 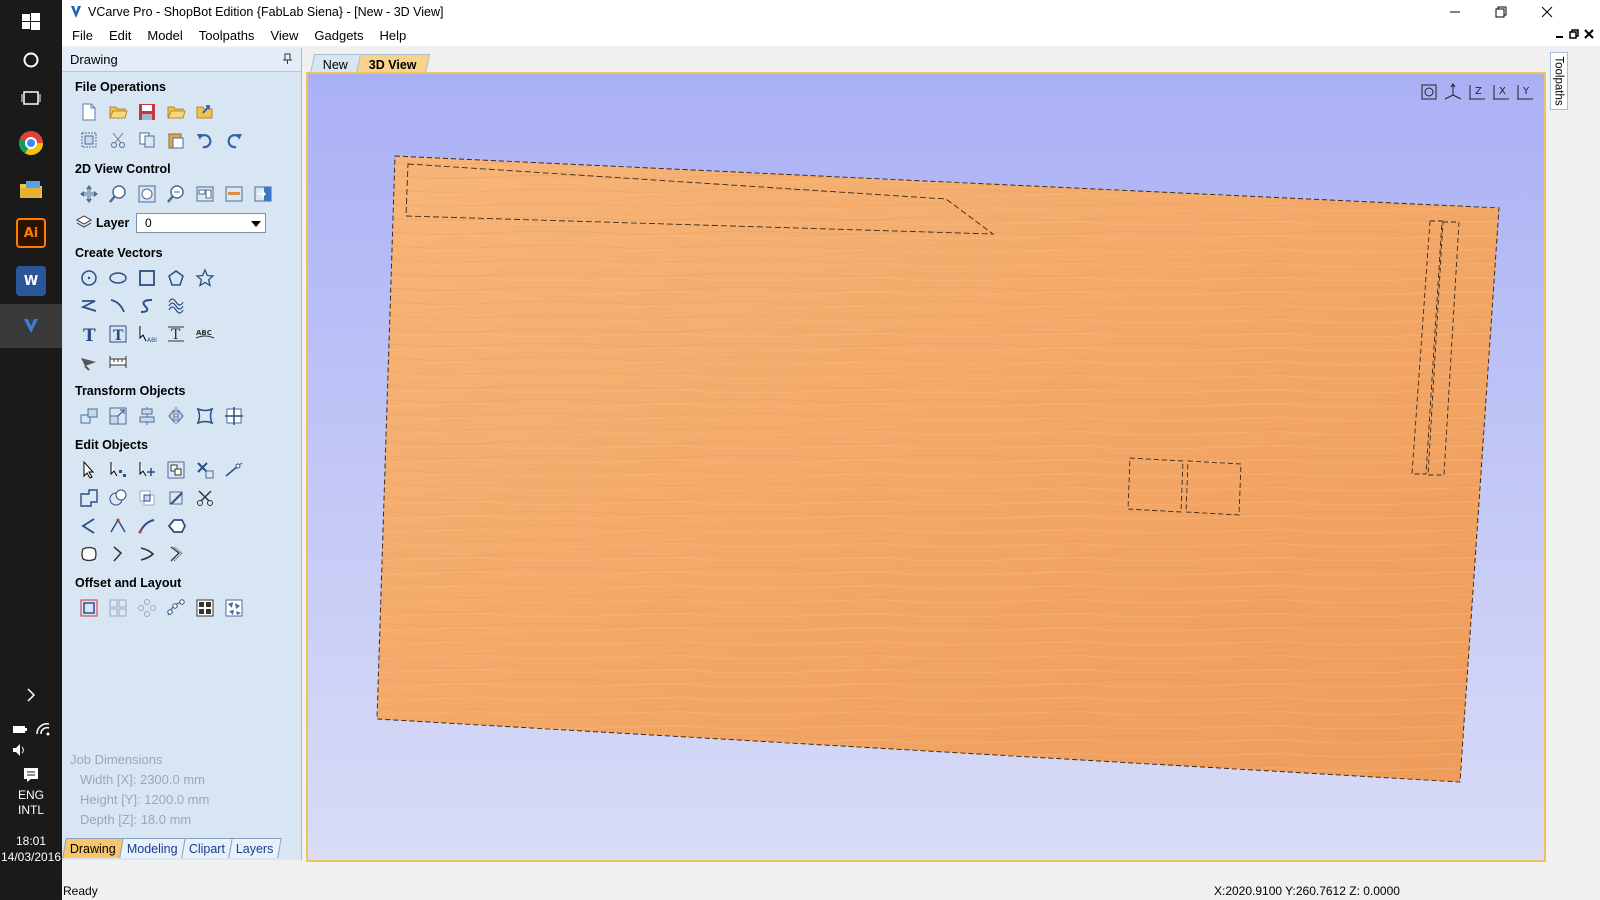 What do you see at coordinates (1589, 35) in the screenshot?
I see `mdi-close-icon` at bounding box center [1589, 35].